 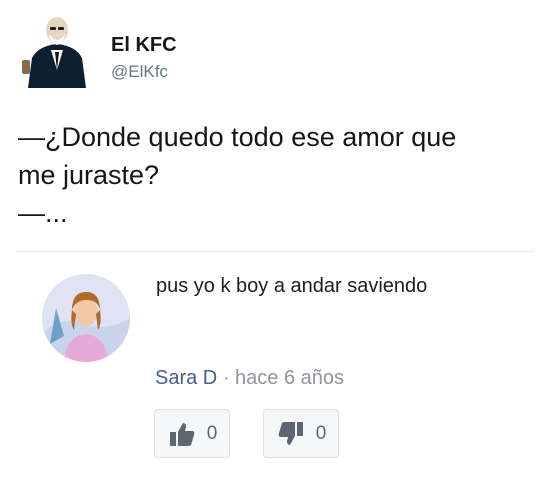 What do you see at coordinates (290, 433) in the screenshot?
I see `thumbs-down-icon` at bounding box center [290, 433].